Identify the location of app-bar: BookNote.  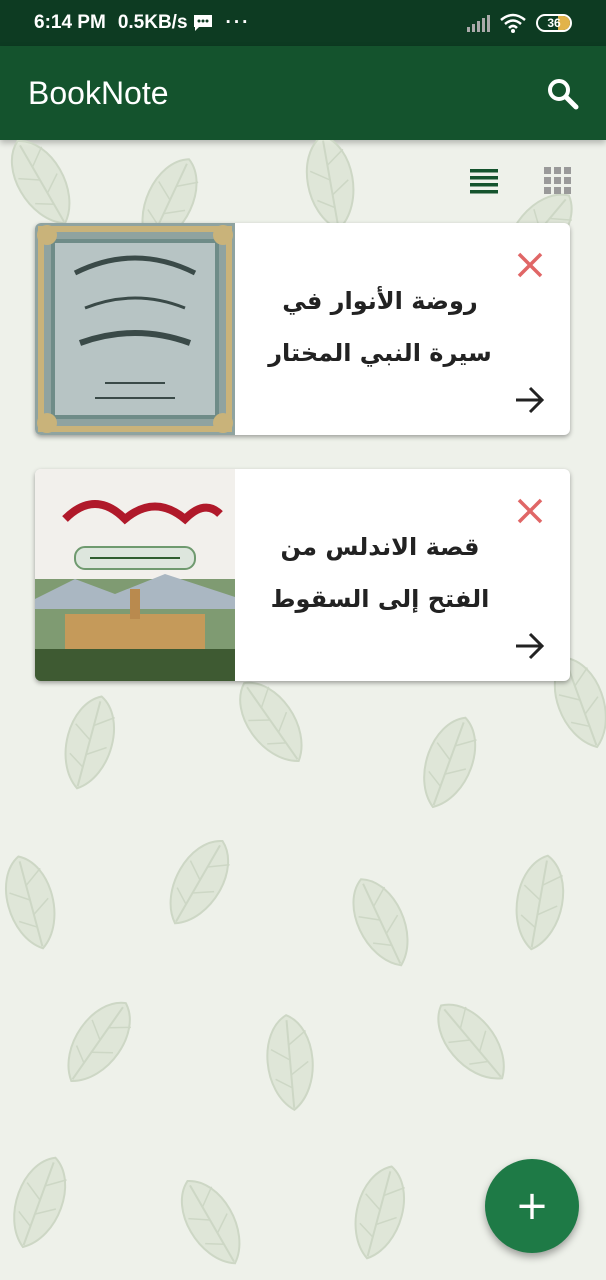
(303, 93).